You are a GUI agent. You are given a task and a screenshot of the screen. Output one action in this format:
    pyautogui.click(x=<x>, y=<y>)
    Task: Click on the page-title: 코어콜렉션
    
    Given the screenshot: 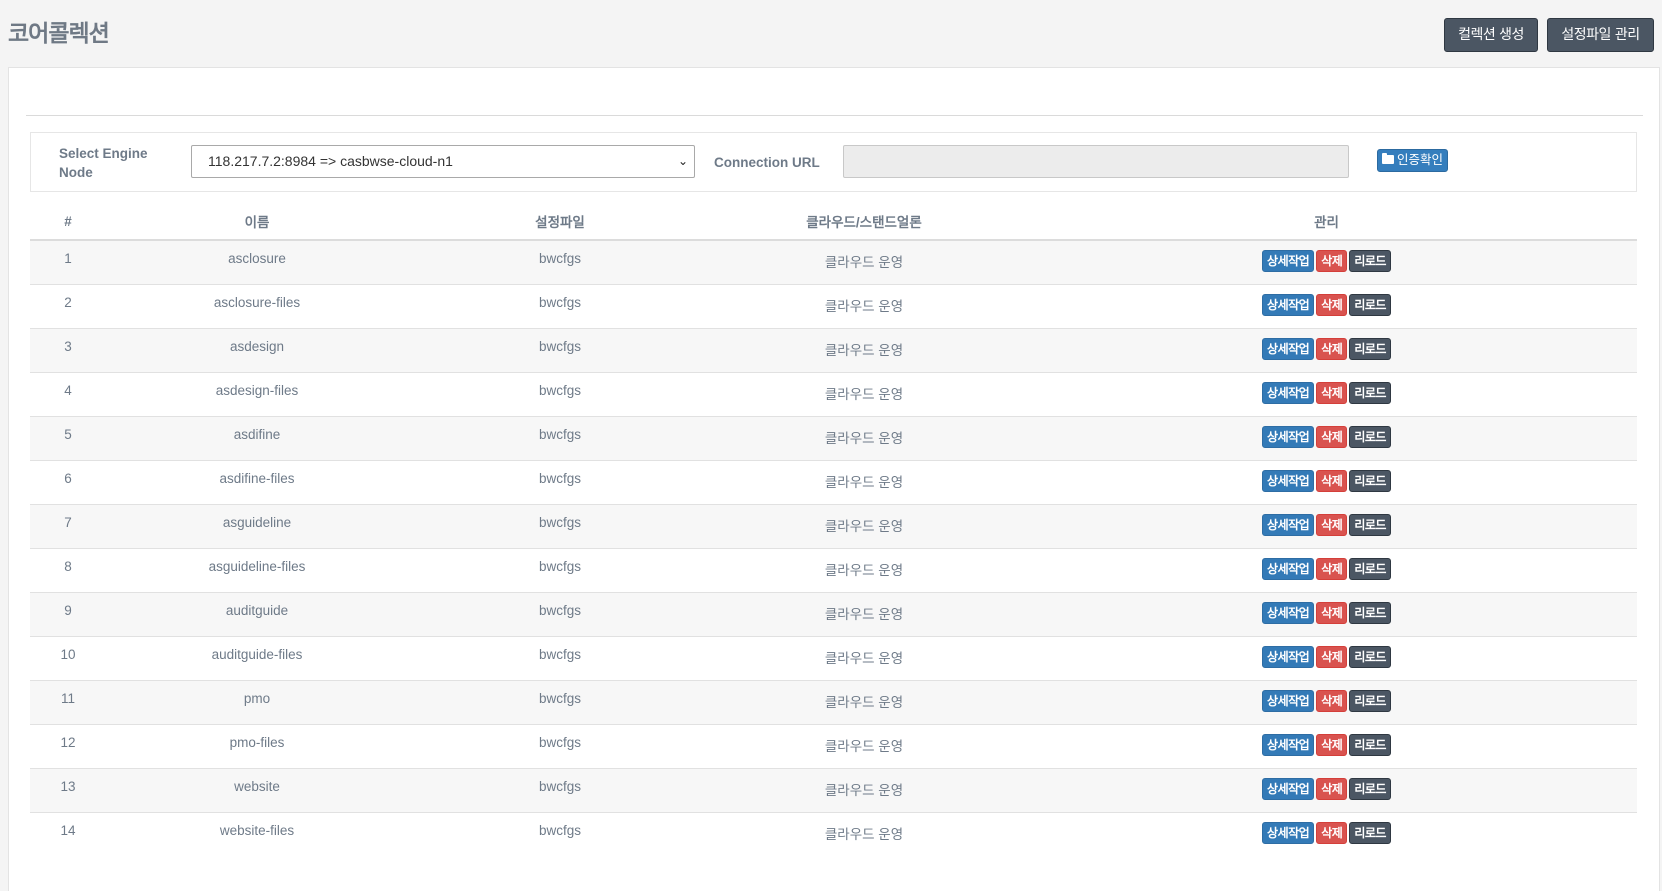 What is the action you would take?
    pyautogui.click(x=59, y=34)
    